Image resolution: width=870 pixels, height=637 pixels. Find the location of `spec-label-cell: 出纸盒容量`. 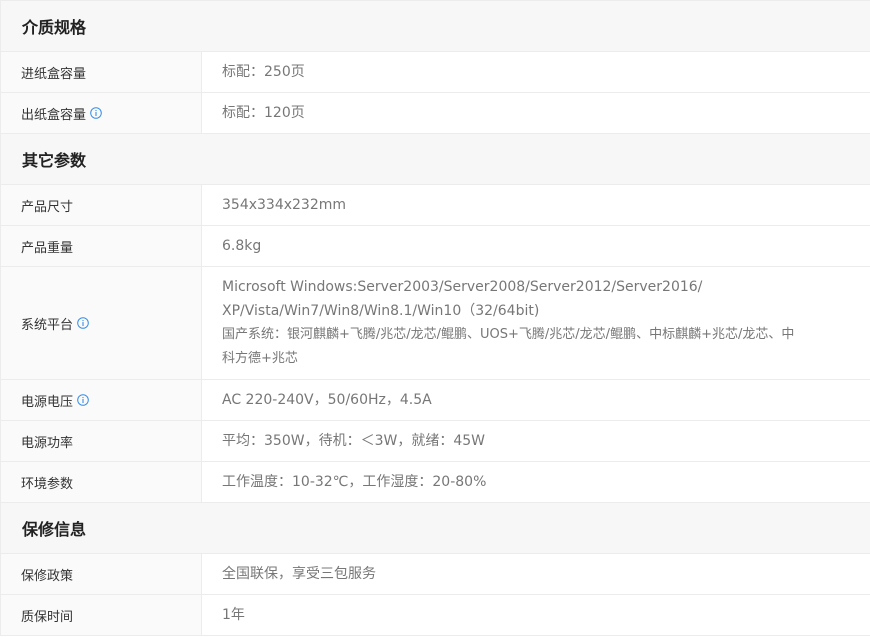

spec-label-cell: 出纸盒容量 is located at coordinates (101, 113).